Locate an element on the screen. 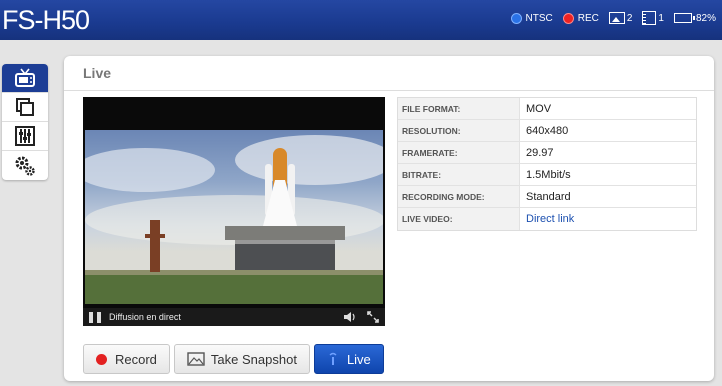 This screenshot has width=722, height=386. picture-icon is located at coordinates (616, 18).